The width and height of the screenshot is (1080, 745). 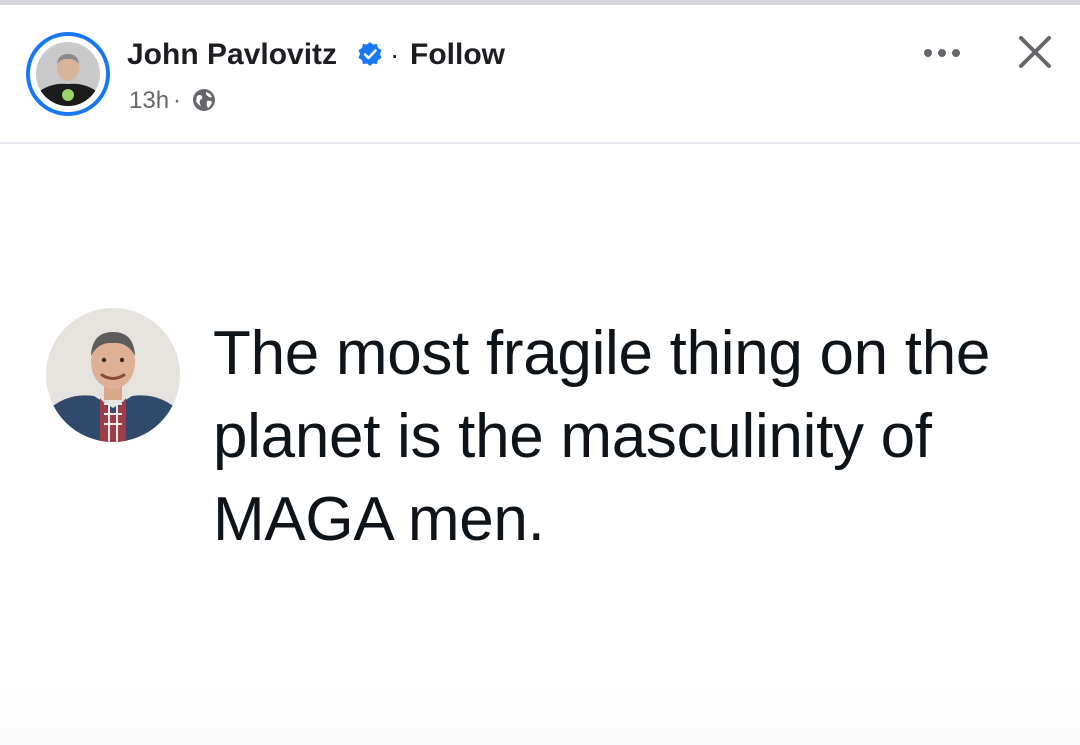 I want to click on globe-icon, so click(x=204, y=100).